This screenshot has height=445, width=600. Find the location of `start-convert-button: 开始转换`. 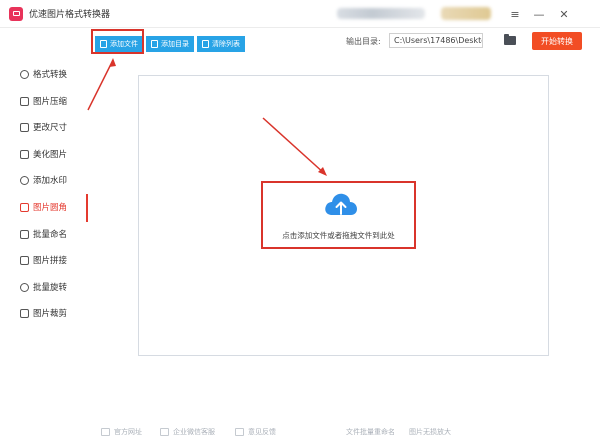

start-convert-button: 开始转换 is located at coordinates (557, 41).